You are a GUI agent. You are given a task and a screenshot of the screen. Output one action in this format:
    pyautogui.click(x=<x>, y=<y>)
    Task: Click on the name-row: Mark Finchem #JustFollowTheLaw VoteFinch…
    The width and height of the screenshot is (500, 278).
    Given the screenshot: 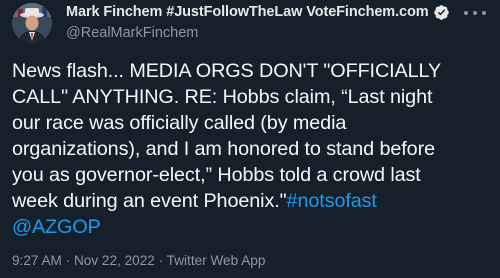 What is the action you would take?
    pyautogui.click(x=266, y=12)
    